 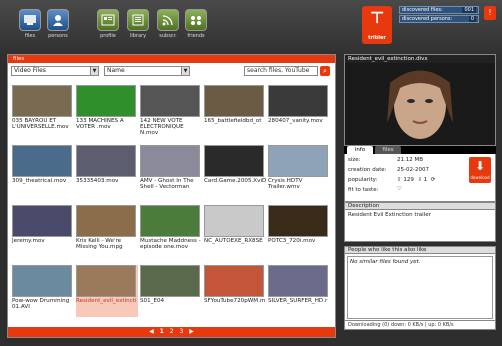 What do you see at coordinates (367, 170) in the screenshot?
I see `creation-date-label: creation date:` at bounding box center [367, 170].